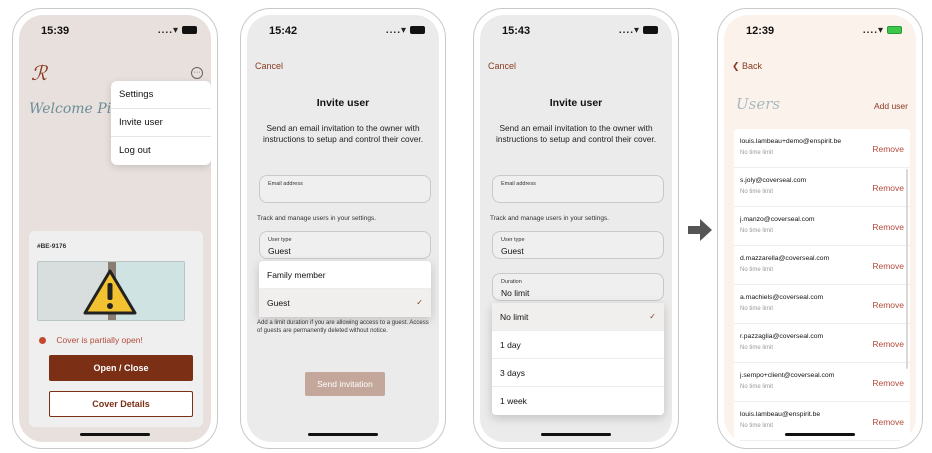 The image size is (932, 453). Describe the element at coordinates (758, 104) in the screenshot. I see `page-title: Users` at that location.